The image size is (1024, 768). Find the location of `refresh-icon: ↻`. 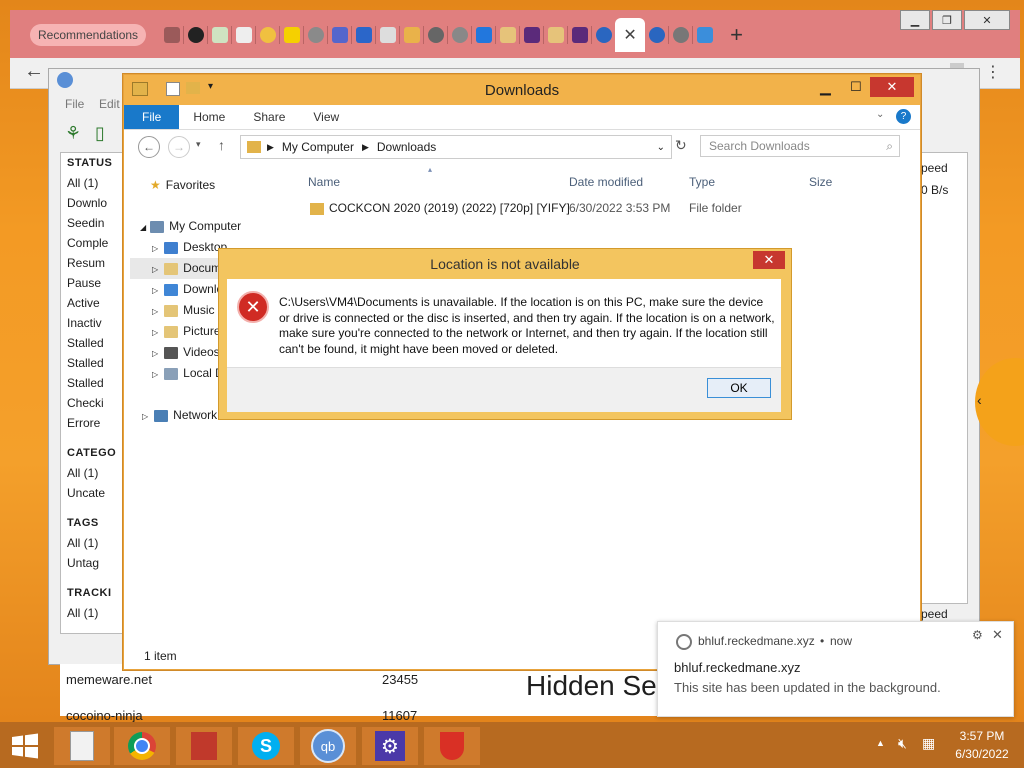

refresh-icon: ↻ is located at coordinates (681, 145).